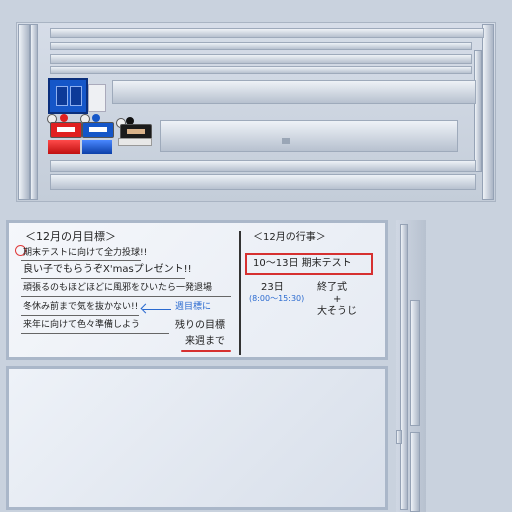  I want to click on red-cap-icon, so click(64, 118).